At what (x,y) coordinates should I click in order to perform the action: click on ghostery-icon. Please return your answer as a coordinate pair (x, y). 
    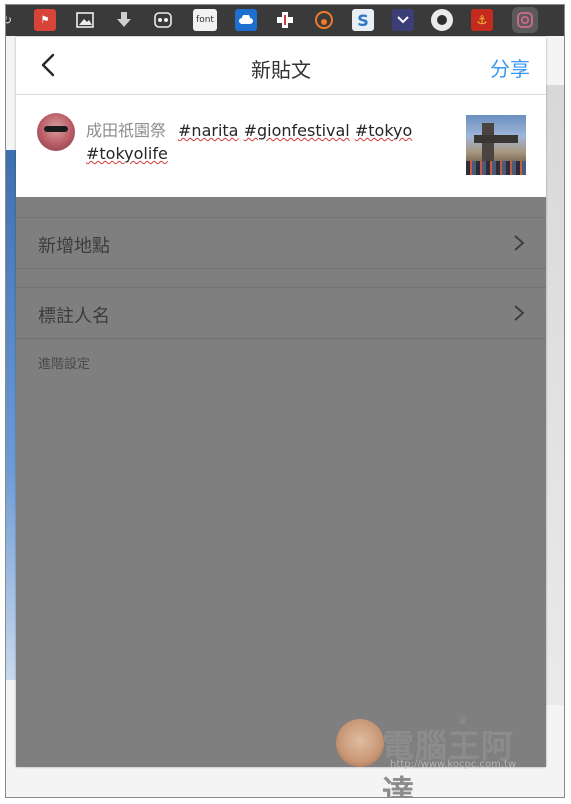
    Looking at the image, I should click on (163, 20).